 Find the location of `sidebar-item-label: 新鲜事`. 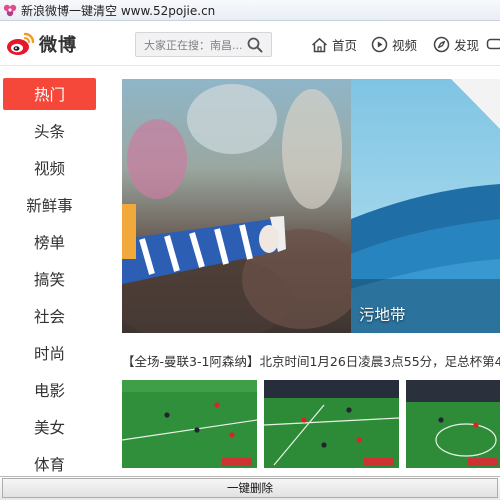

sidebar-item-label: 新鲜事 is located at coordinates (49, 206).